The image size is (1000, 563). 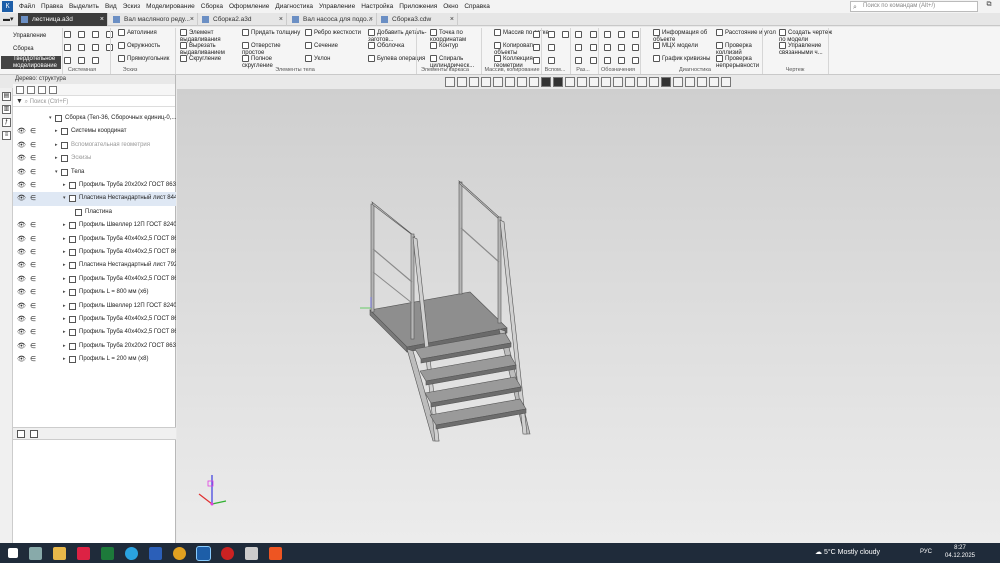 I want to click on ribbon-command: Копировать объекты, so click(x=524, y=49).